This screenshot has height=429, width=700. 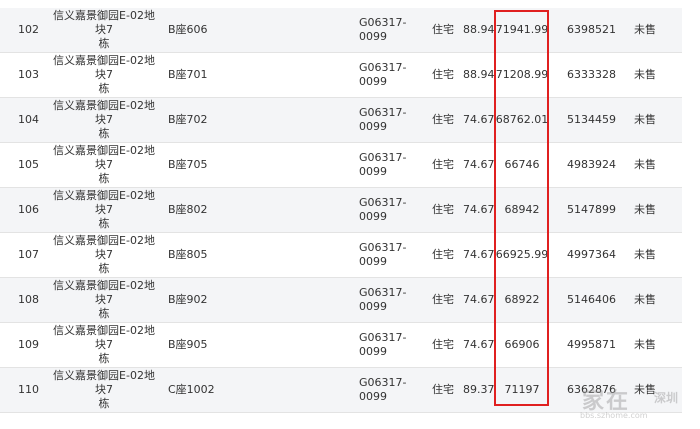 I want to click on row-index: 108, so click(x=28, y=299).